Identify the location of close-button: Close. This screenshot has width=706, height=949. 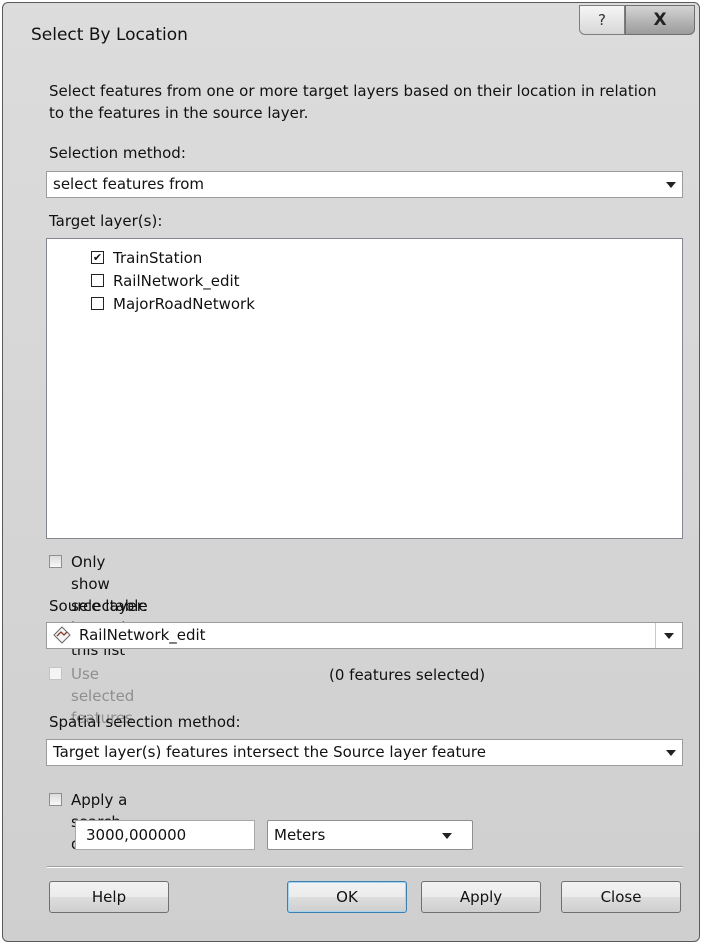
(621, 897).